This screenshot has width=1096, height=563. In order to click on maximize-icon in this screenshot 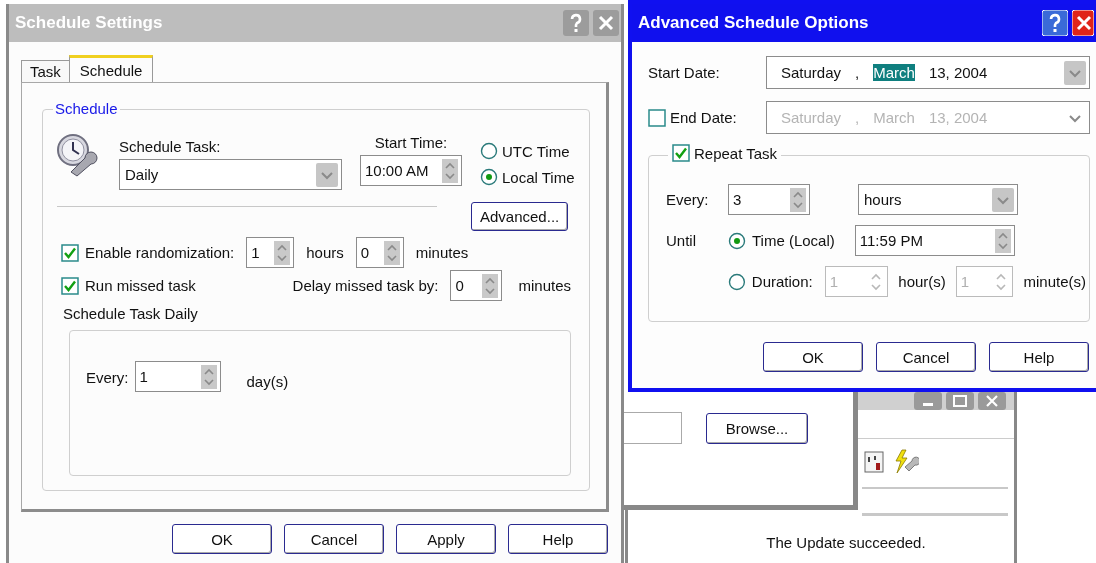, I will do `click(960, 401)`.